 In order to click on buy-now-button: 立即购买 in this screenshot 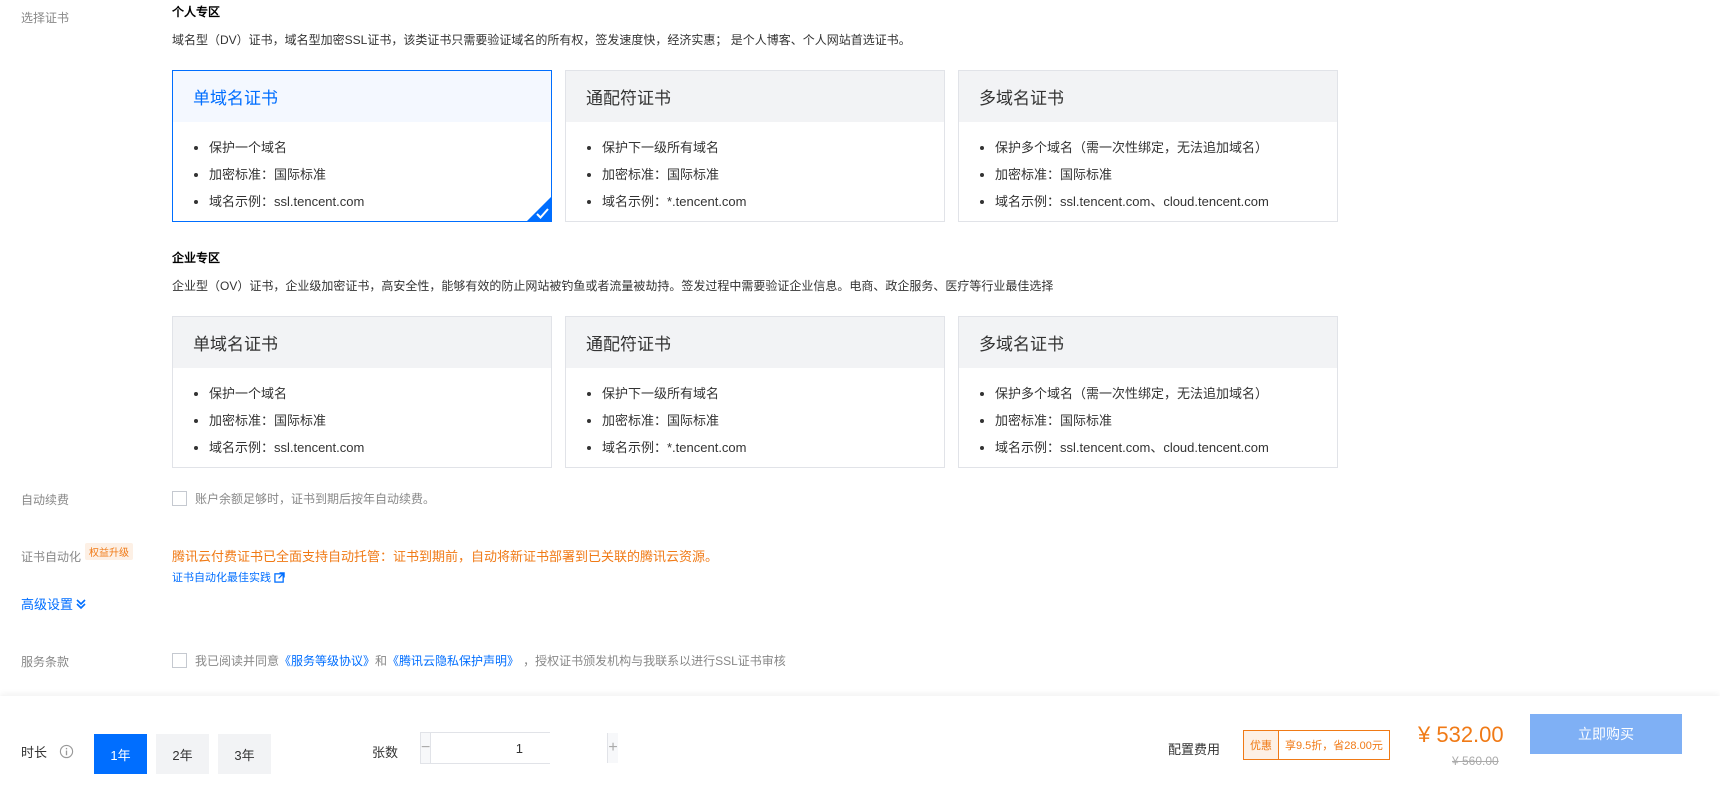, I will do `click(1606, 734)`.